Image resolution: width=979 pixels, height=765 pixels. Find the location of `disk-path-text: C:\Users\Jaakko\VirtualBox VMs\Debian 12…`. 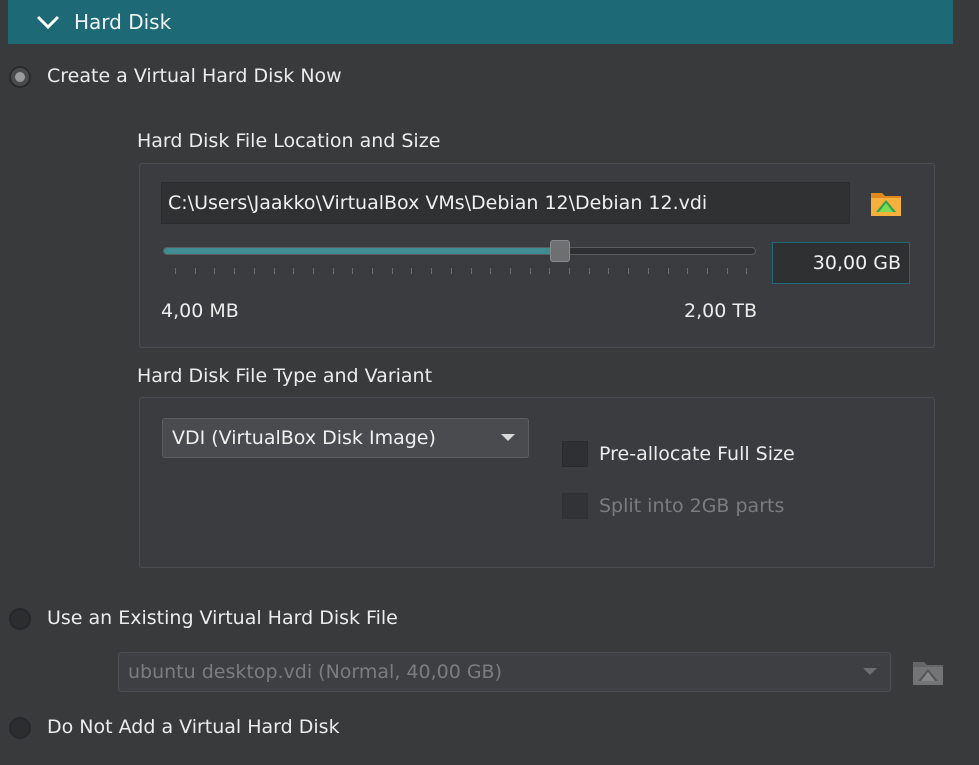

disk-path-text: C:\Users\Jaakko\VirtualBox VMs\Debian 12… is located at coordinates (438, 203).